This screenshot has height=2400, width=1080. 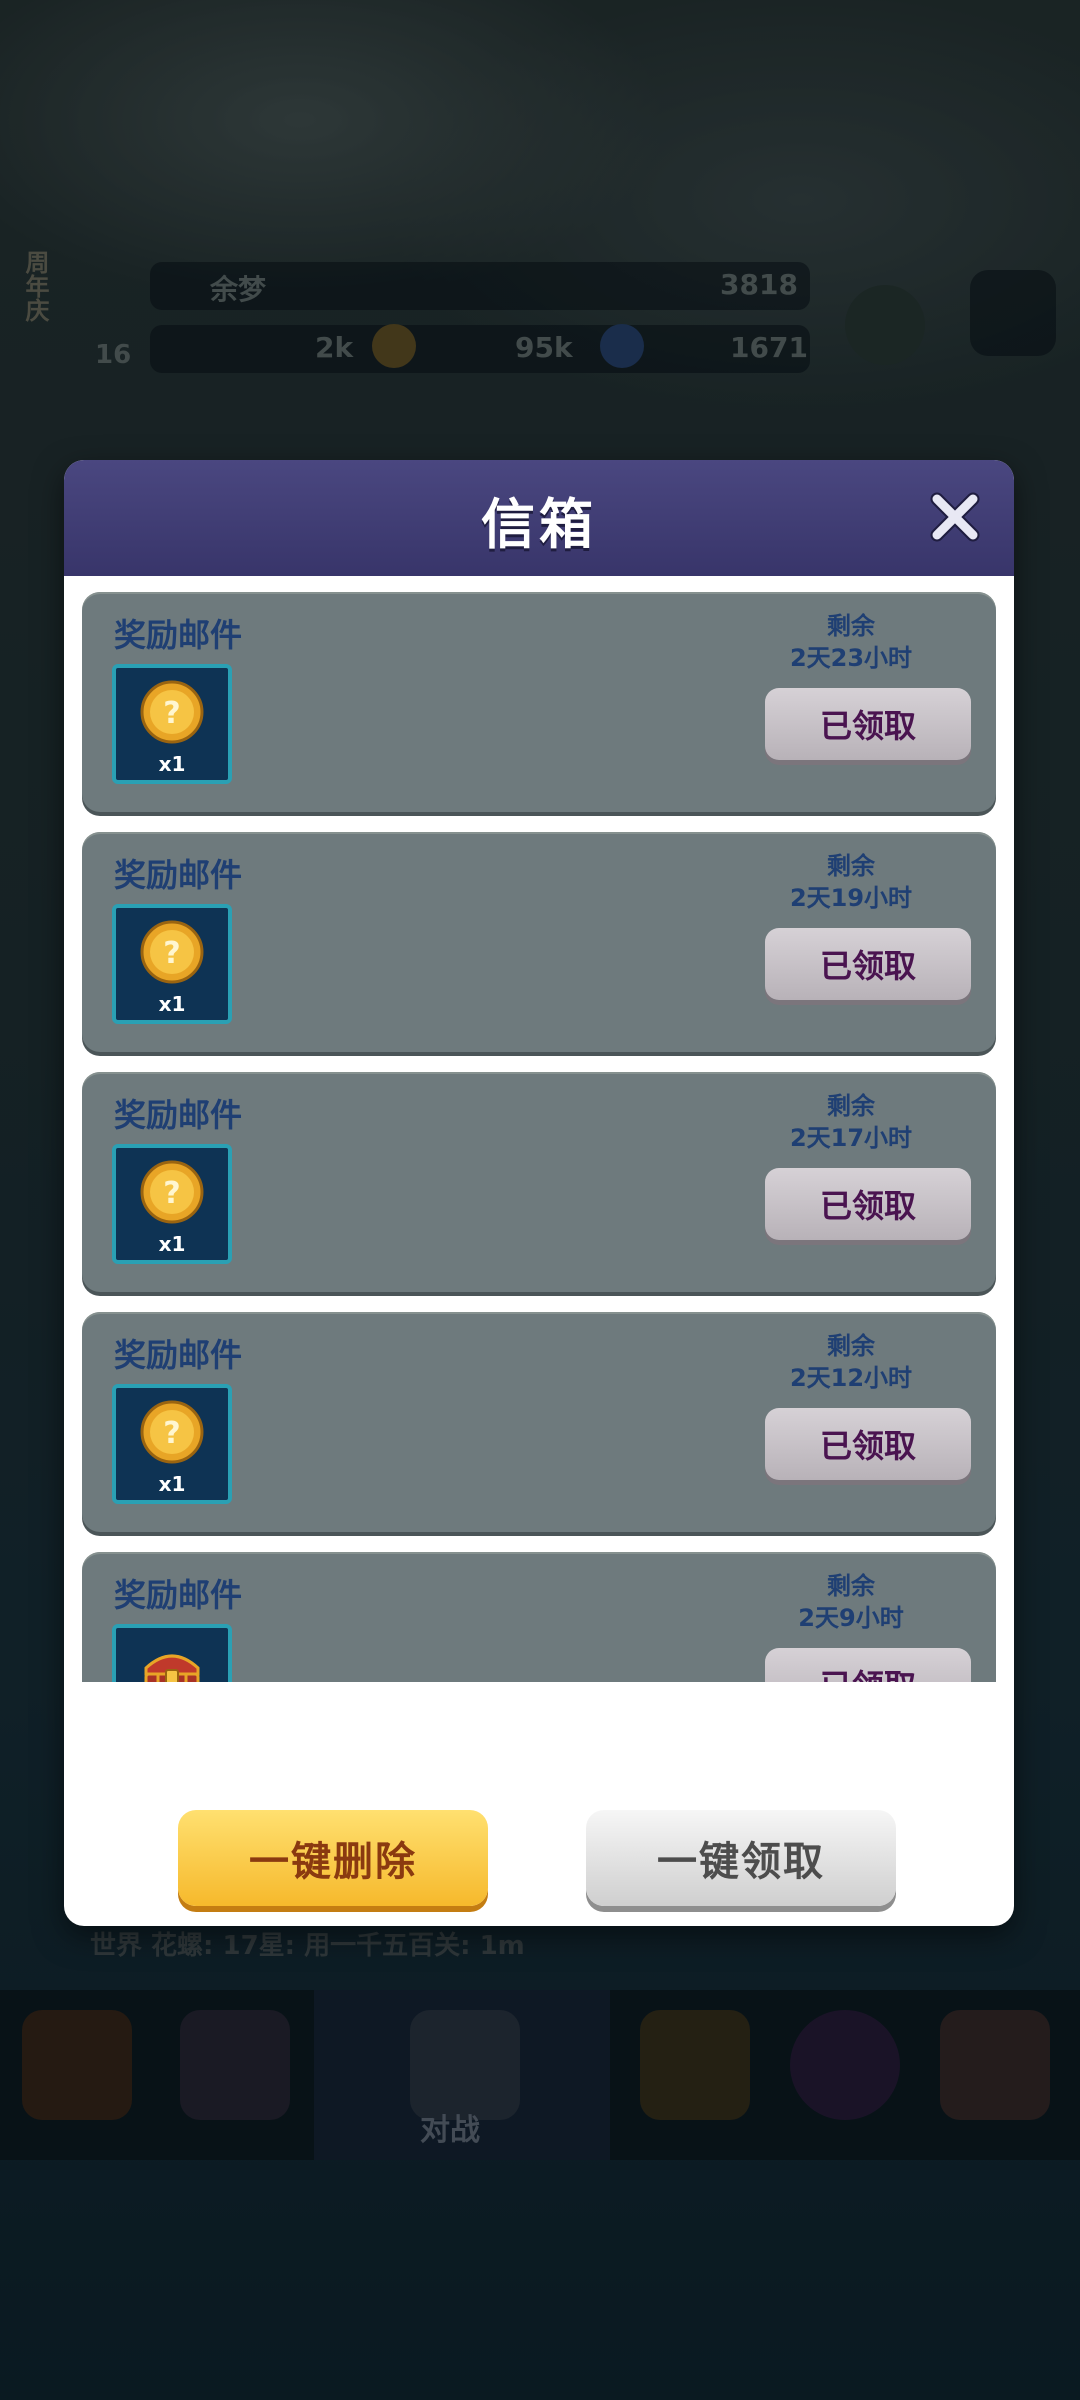 I want to click on mail-item: 奖励邮件 ? x1 剩余 2天23小时 已领取, so click(x=539, y=702).